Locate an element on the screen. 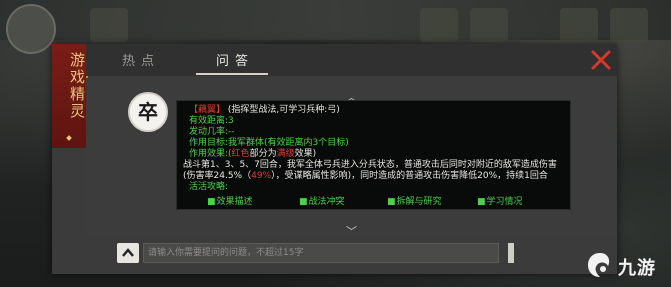 The image size is (671, 287). chevron-up-icon is located at coordinates (128, 252).